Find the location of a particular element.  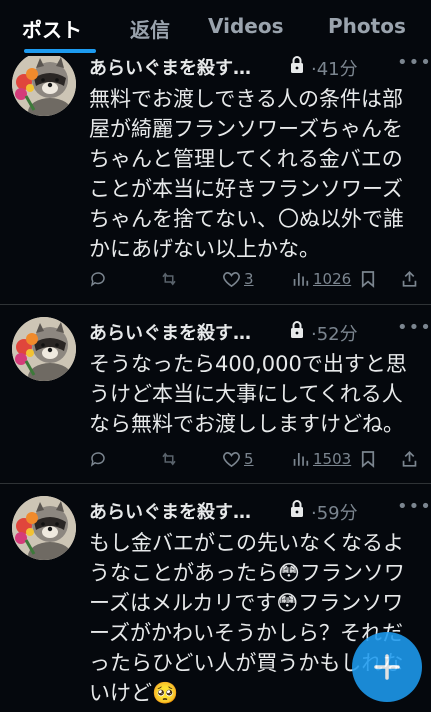

plus-icon is located at coordinates (387, 667).